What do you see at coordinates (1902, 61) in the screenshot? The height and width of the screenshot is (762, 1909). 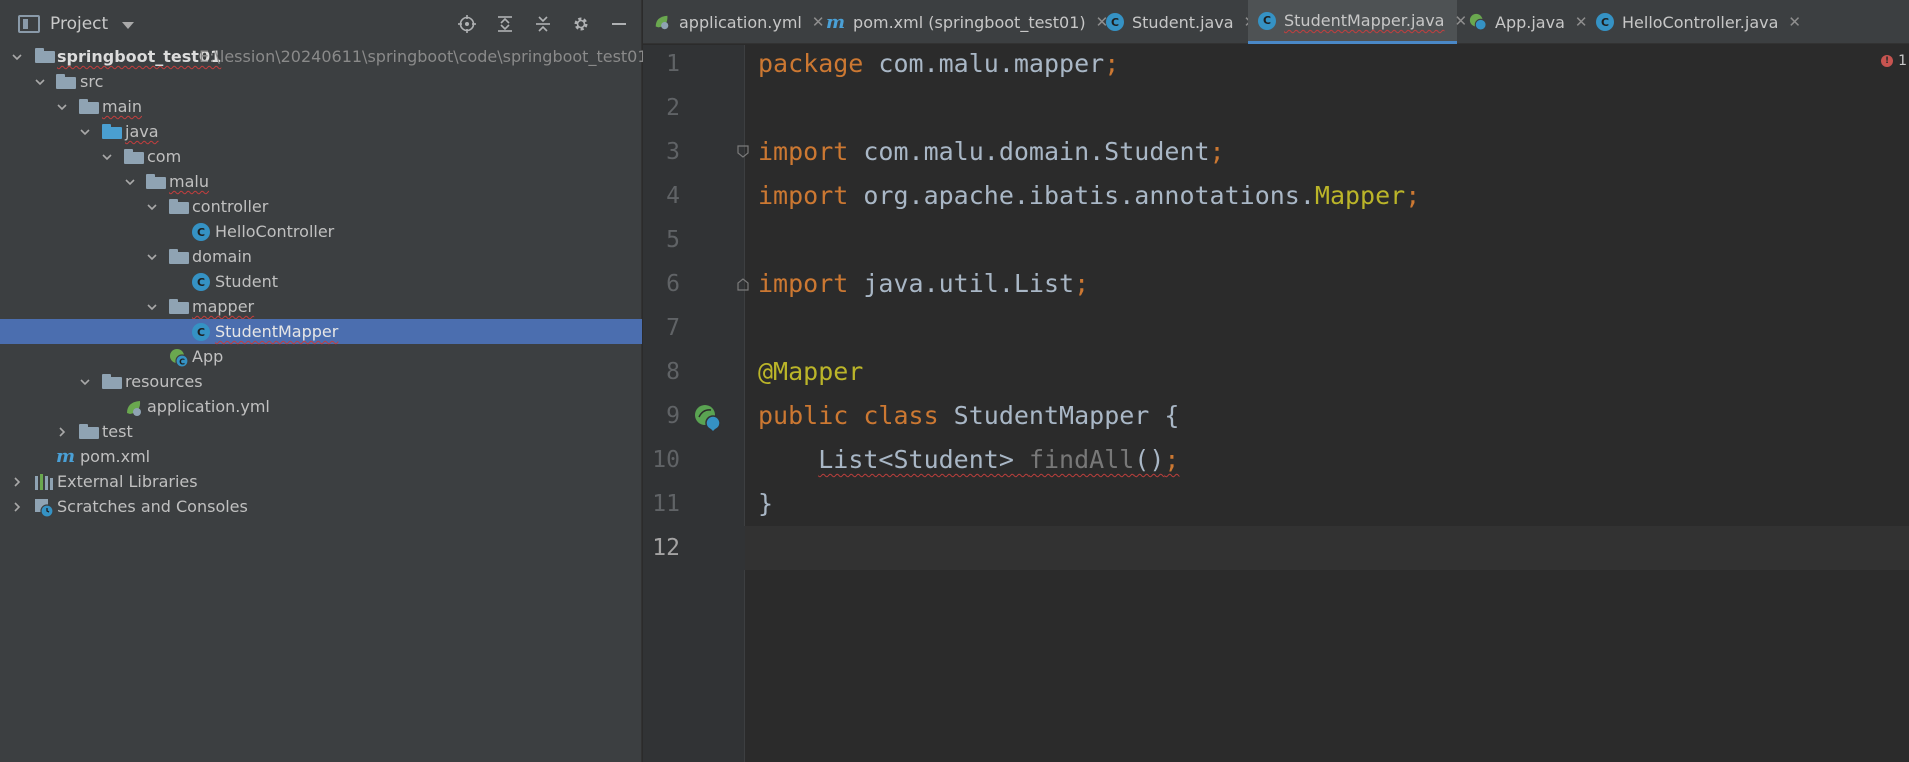 I see `error-count: 1` at bounding box center [1902, 61].